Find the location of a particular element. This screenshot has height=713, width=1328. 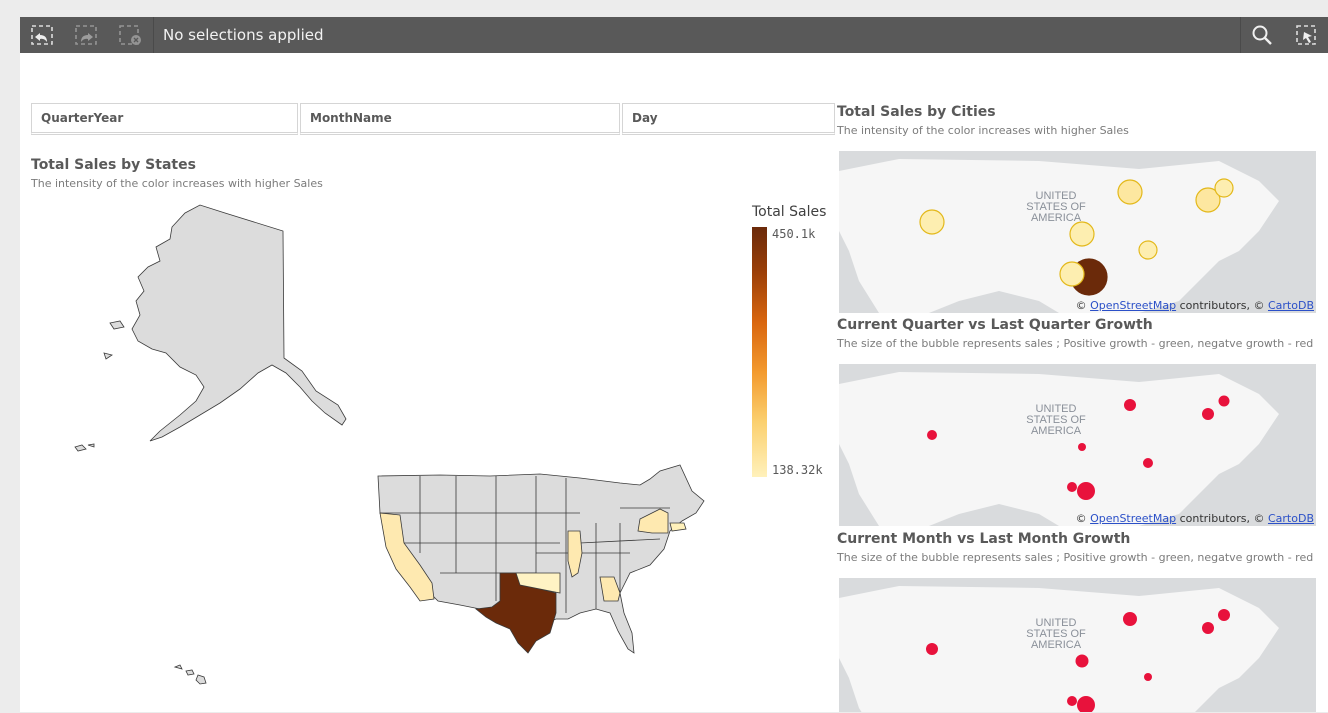

quarter-map-title: Current Quarter vs Last Quarter Growth is located at coordinates (995, 325).